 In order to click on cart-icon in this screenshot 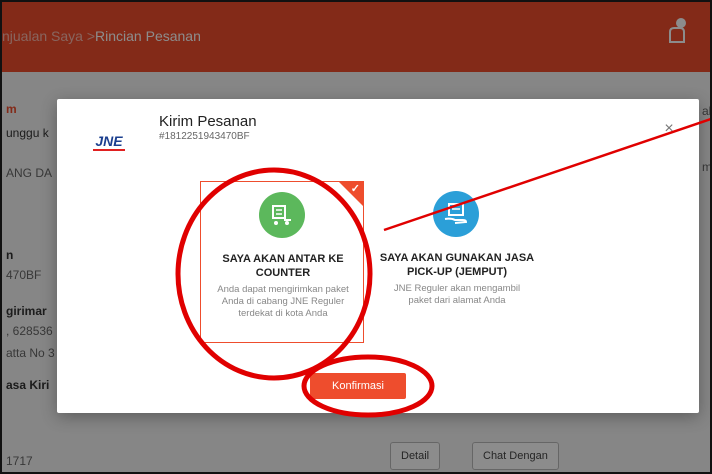, I will do `click(282, 215)`.